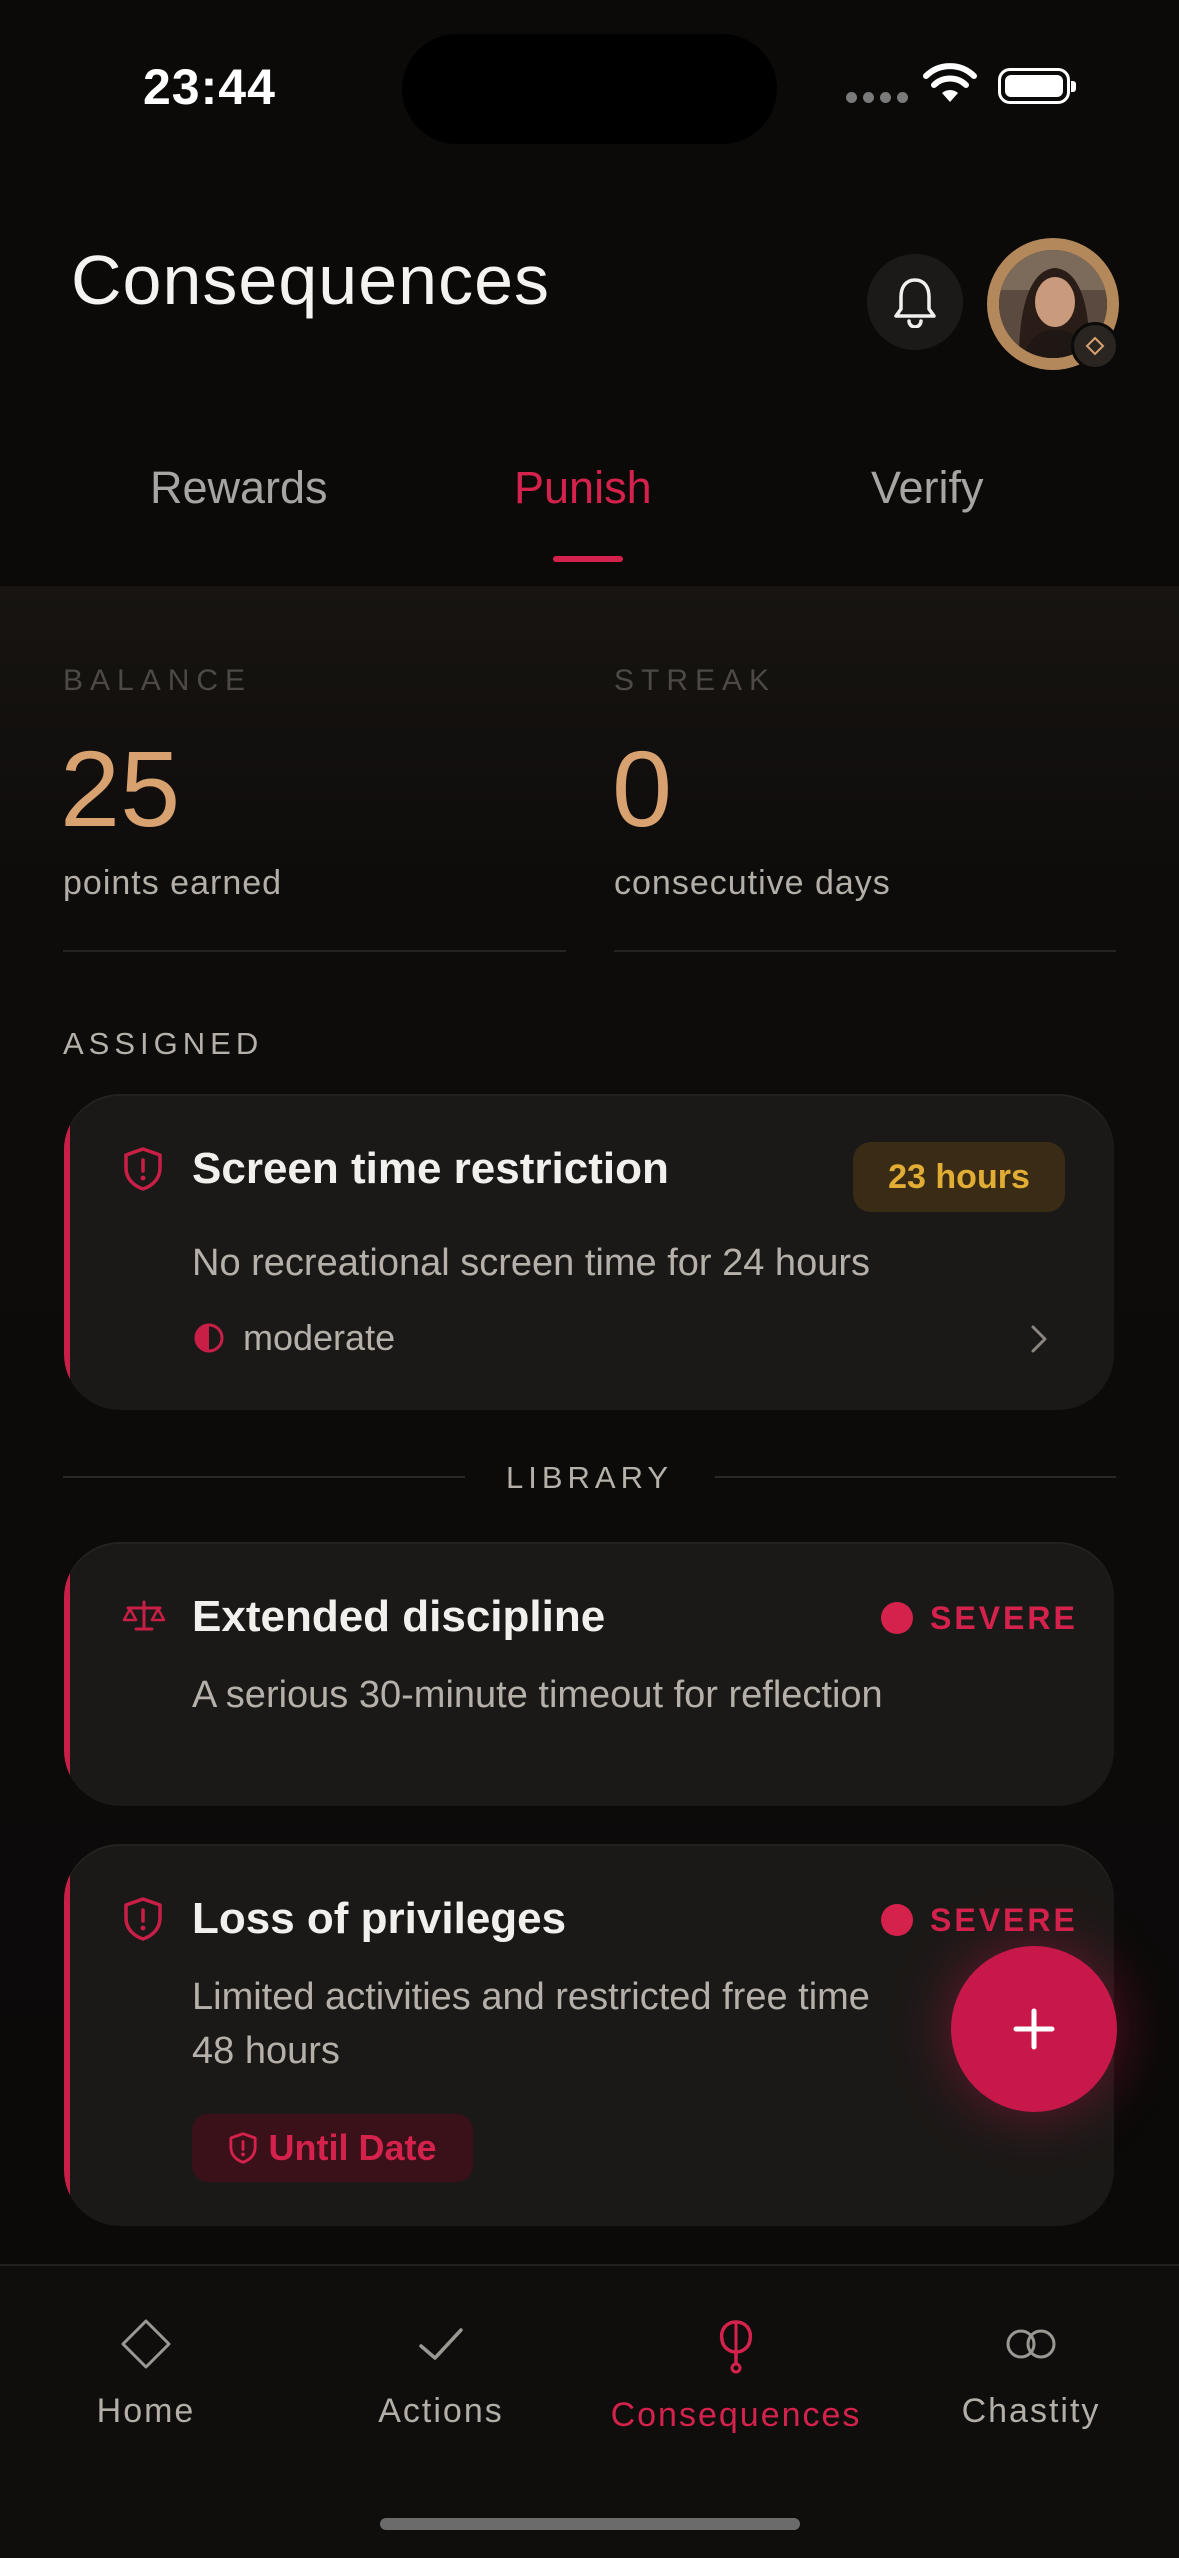  Describe the element at coordinates (441, 2411) in the screenshot. I see `nav-label: Actions` at that location.